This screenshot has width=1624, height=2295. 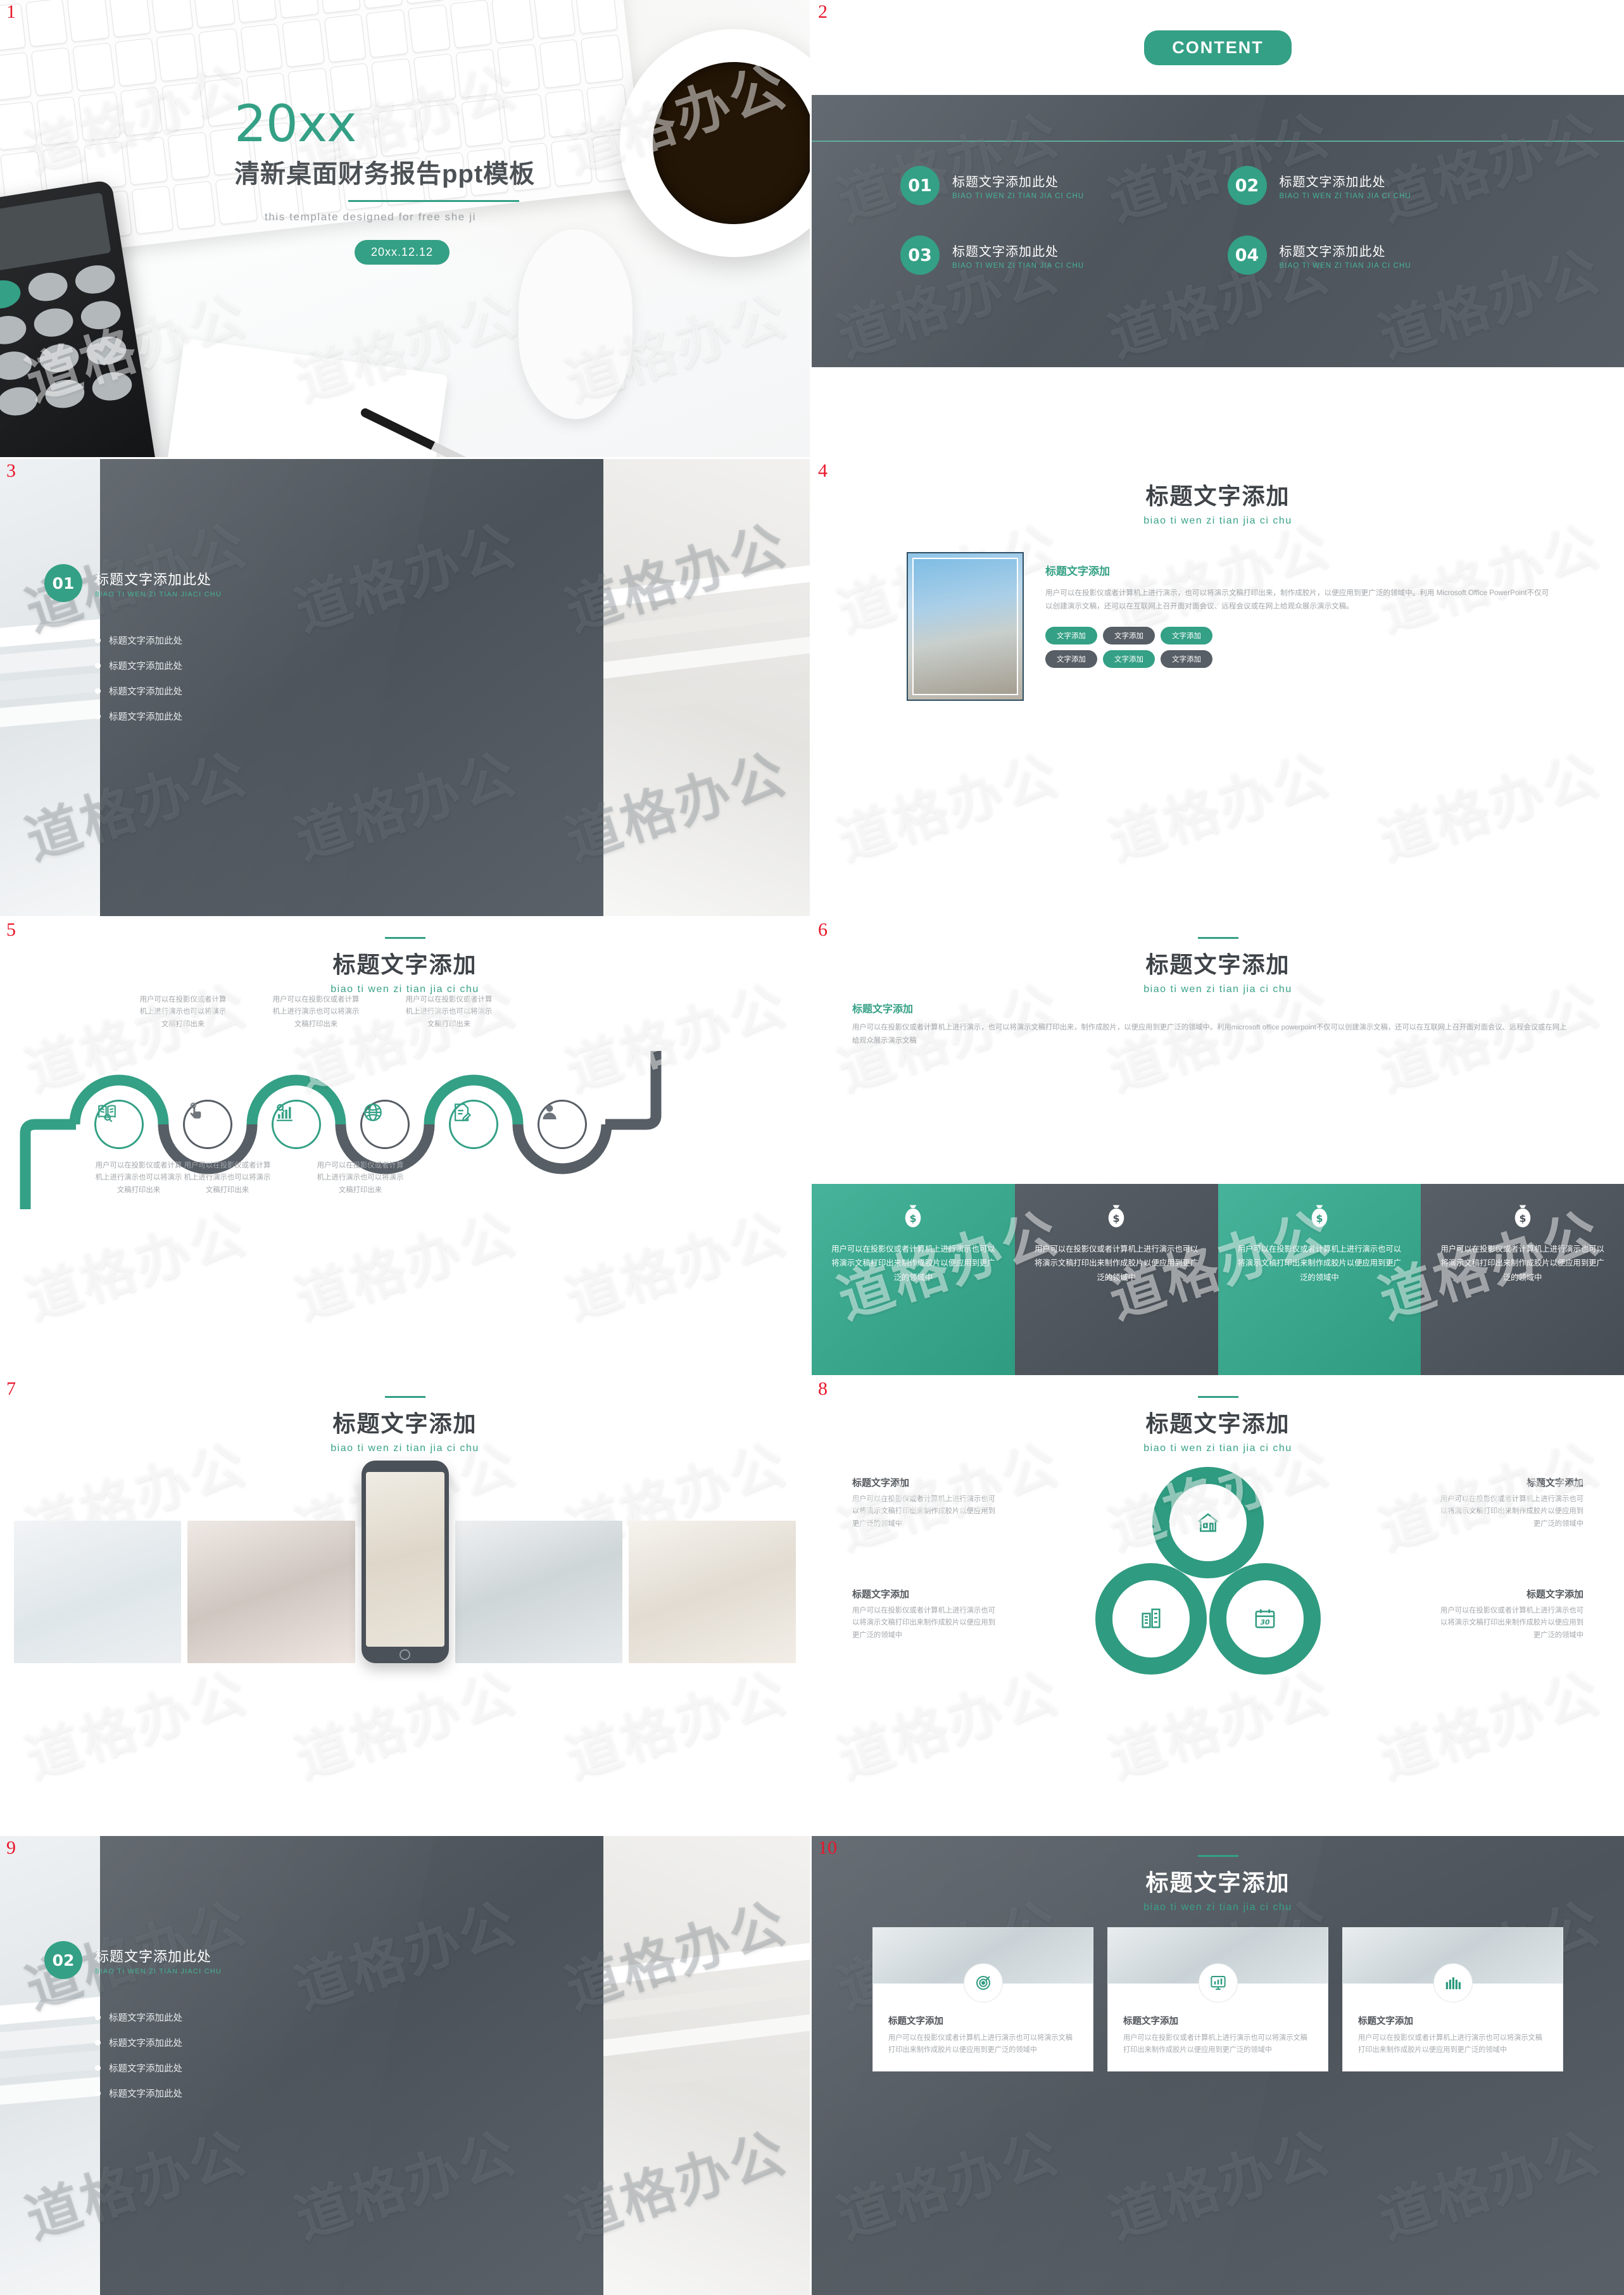 I want to click on target-icon, so click(x=983, y=1983).